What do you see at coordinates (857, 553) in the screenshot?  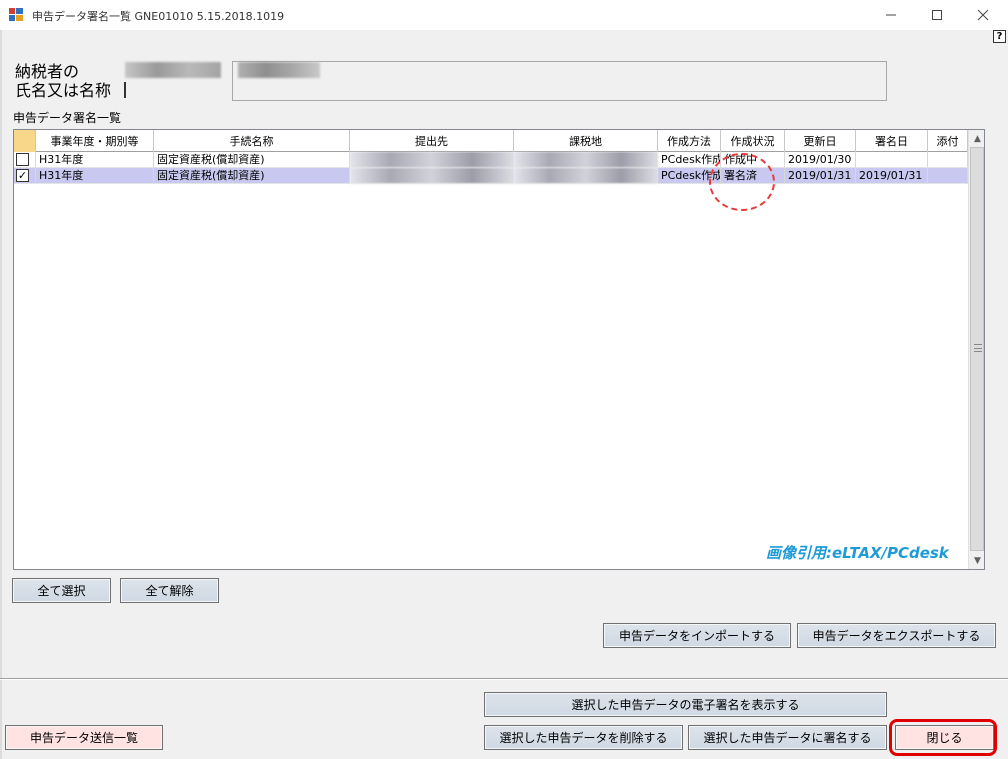 I see `image-credit-watermark: 画像引用:eLTAX/PCdesk` at bounding box center [857, 553].